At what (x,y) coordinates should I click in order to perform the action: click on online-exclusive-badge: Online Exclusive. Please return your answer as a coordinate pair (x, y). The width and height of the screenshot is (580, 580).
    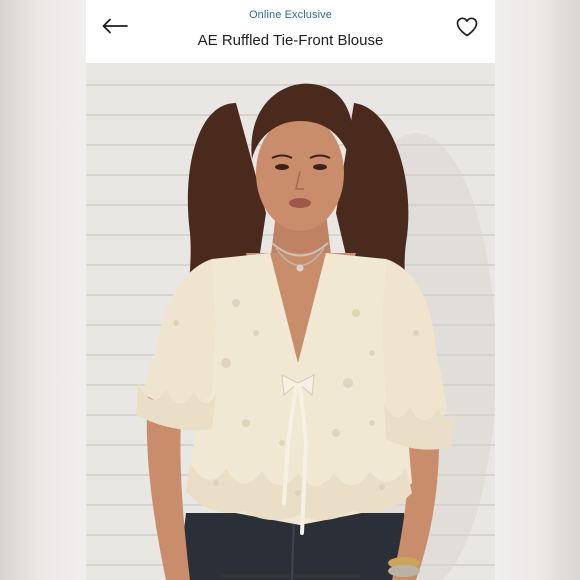
    Looking at the image, I should click on (290, 15).